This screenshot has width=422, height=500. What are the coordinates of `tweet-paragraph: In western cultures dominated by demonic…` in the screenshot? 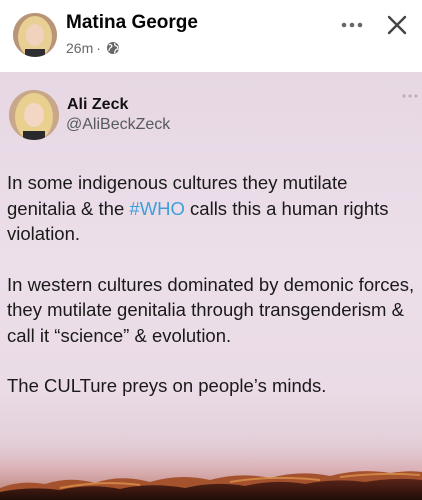 It's located at (211, 309).